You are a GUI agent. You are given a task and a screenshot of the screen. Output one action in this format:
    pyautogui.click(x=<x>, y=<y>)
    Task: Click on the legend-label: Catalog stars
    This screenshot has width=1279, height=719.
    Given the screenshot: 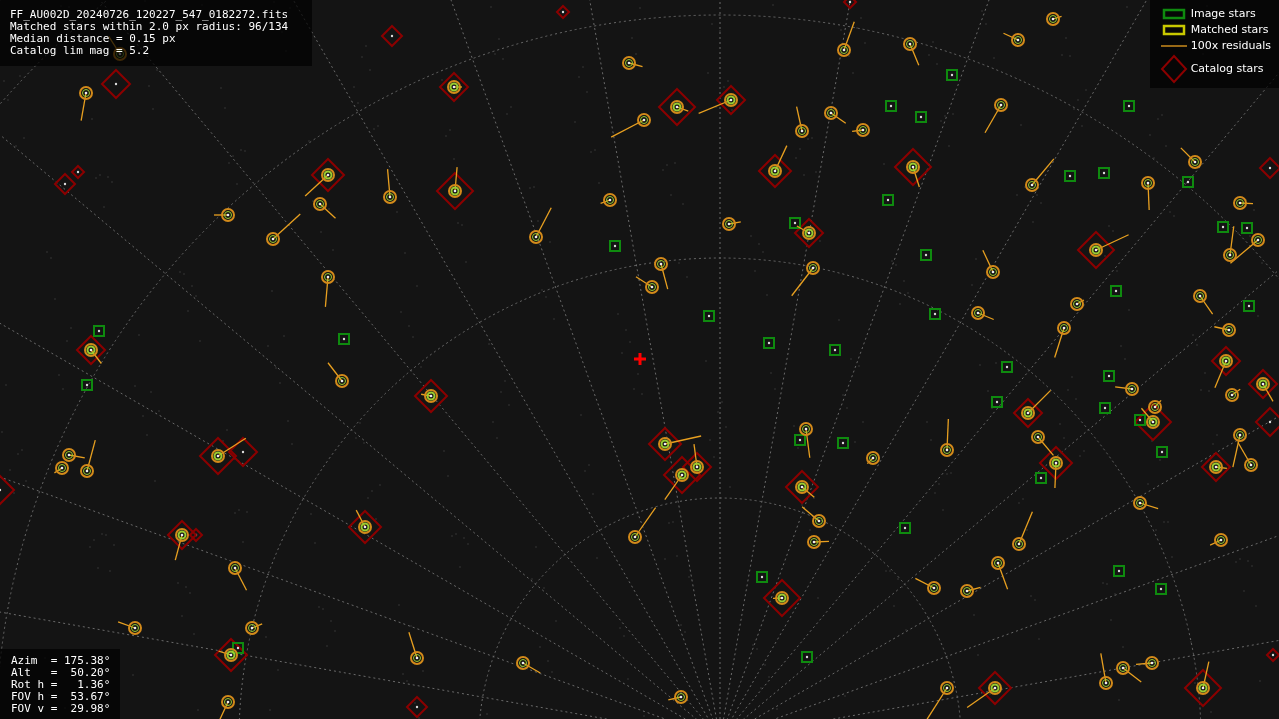 What is the action you would take?
    pyautogui.click(x=1227, y=68)
    